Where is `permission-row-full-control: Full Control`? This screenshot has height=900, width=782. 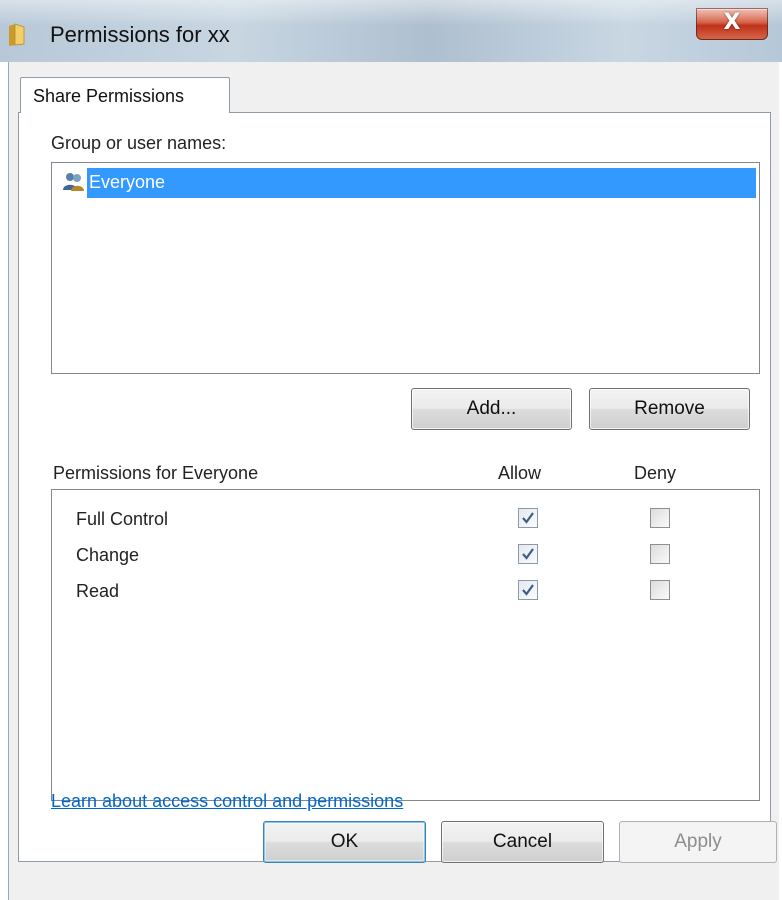 permission-row-full-control: Full Control is located at coordinates (405, 521).